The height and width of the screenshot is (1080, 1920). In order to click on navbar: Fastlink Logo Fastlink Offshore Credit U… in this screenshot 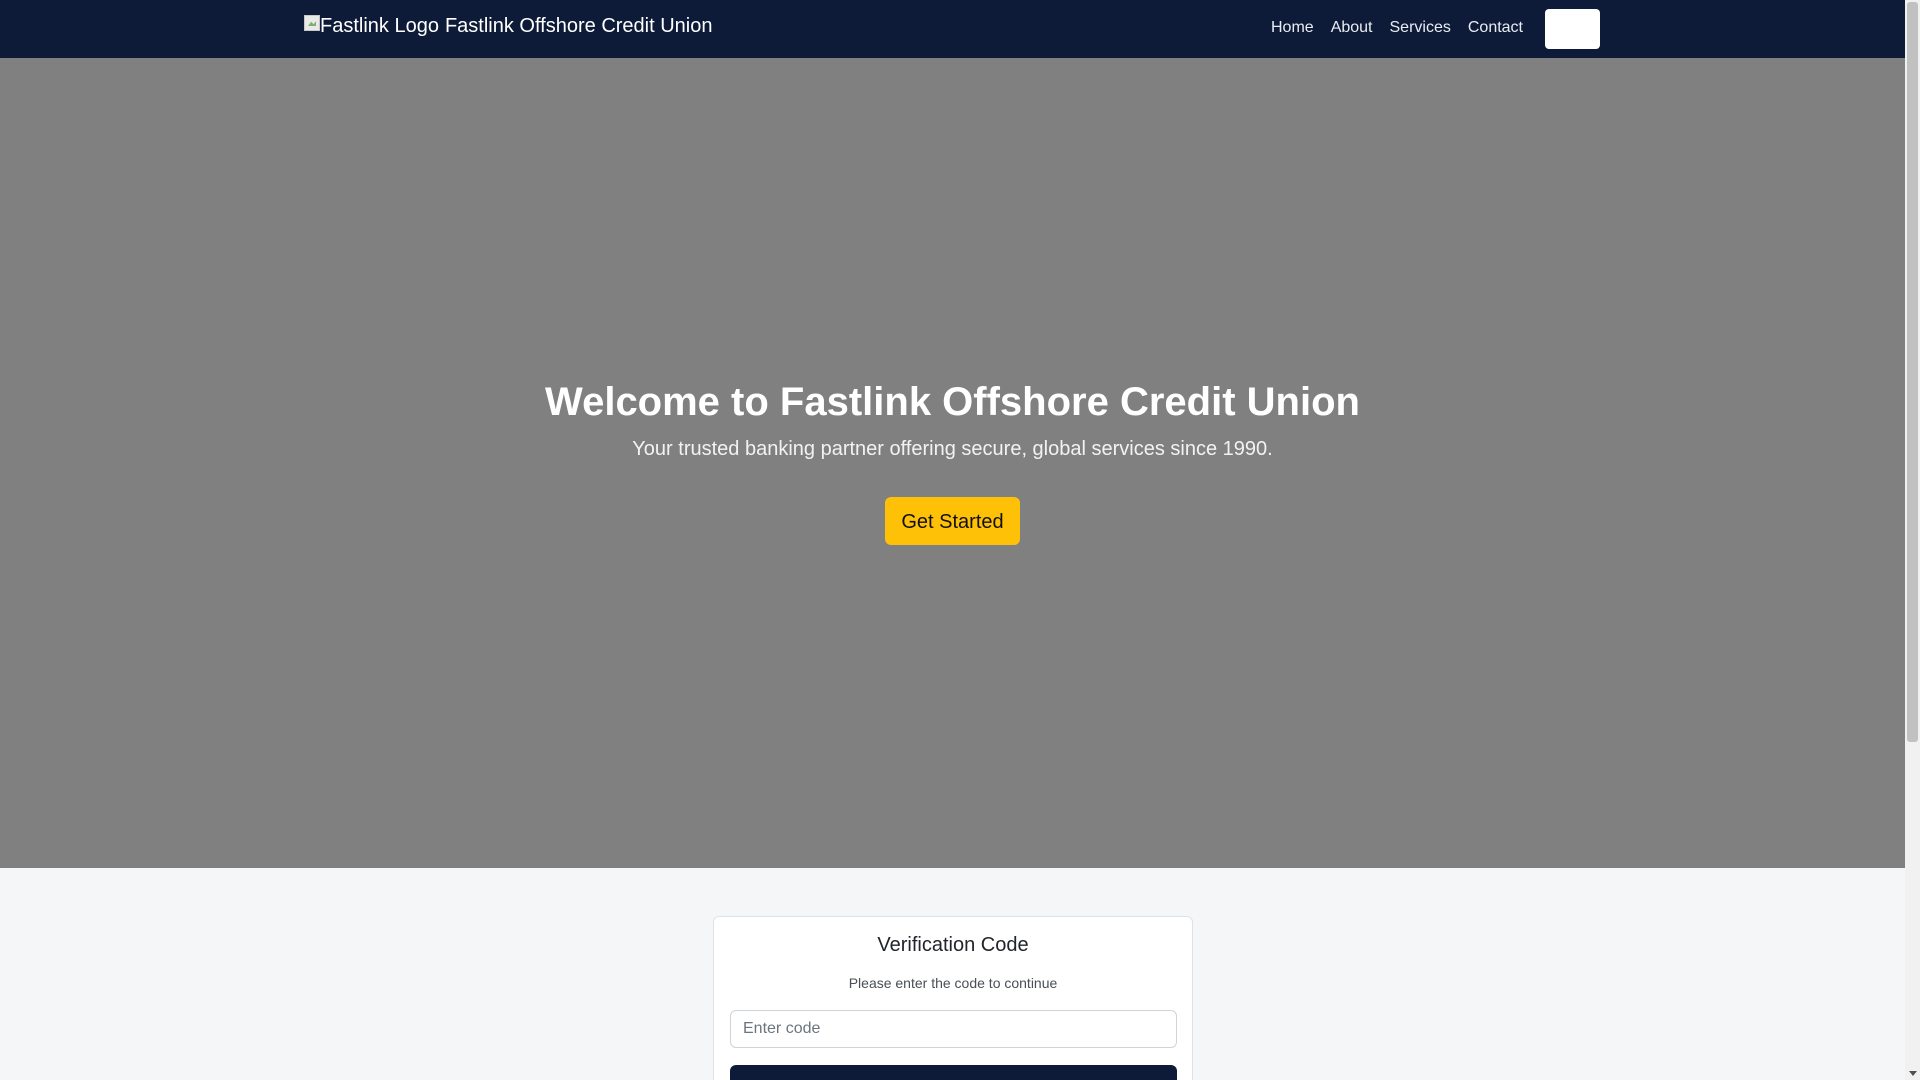, I will do `click(952, 29)`.